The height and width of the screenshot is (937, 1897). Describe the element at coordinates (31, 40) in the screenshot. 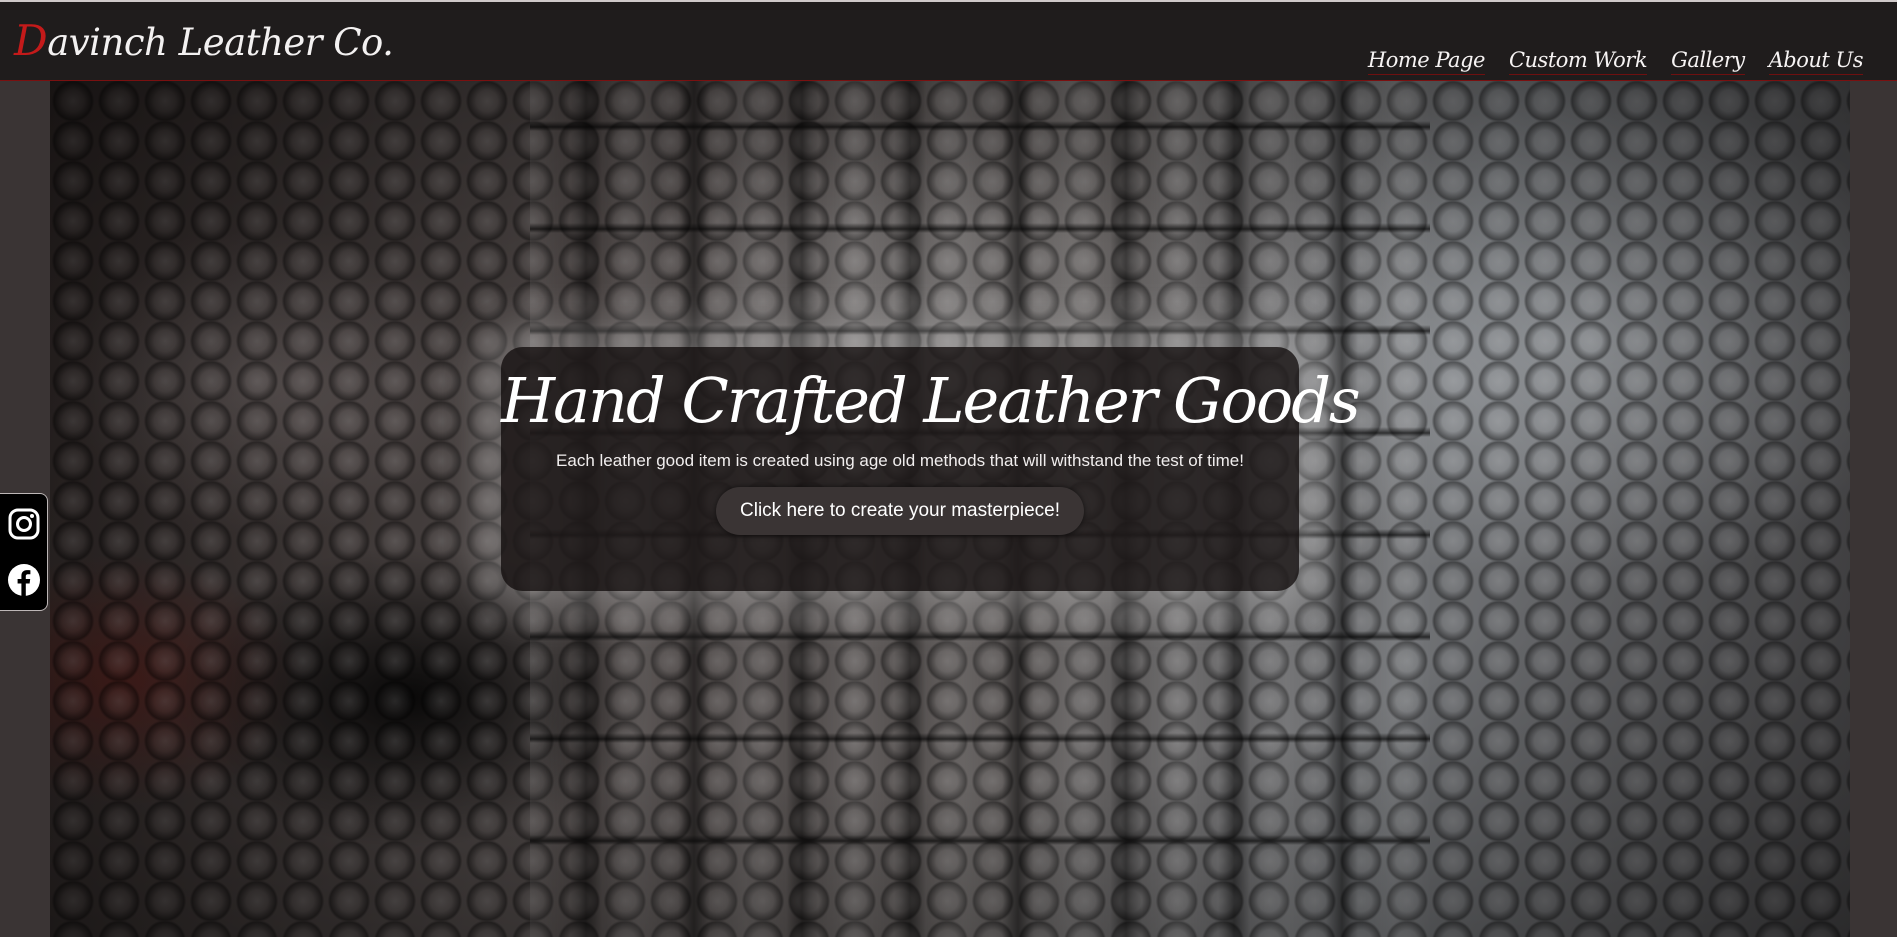

I see `logo-initial: D` at that location.